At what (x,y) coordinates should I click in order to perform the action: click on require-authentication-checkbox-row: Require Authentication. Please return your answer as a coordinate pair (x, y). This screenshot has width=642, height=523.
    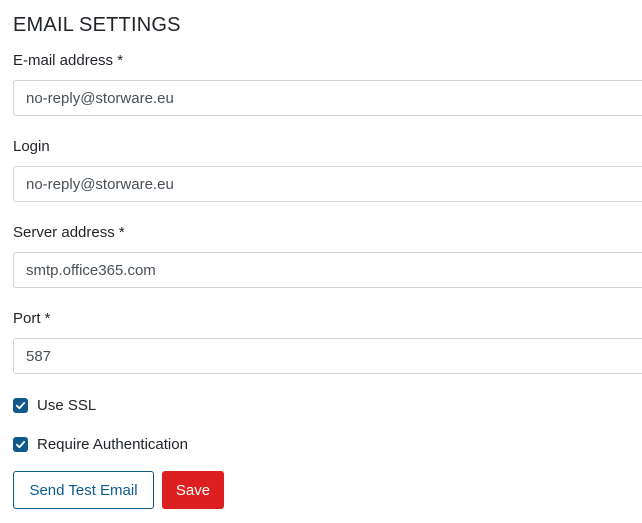
    Looking at the image, I should click on (100, 444).